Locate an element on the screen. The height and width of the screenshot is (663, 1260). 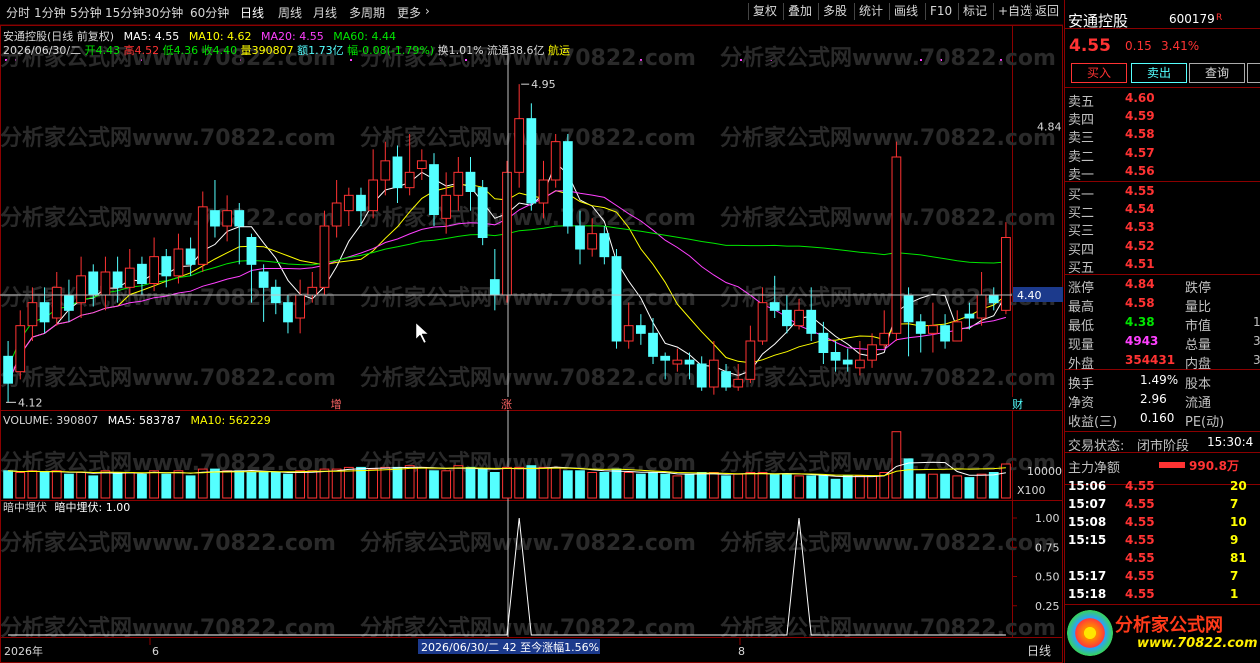
more-button is located at coordinates (1253, 73).